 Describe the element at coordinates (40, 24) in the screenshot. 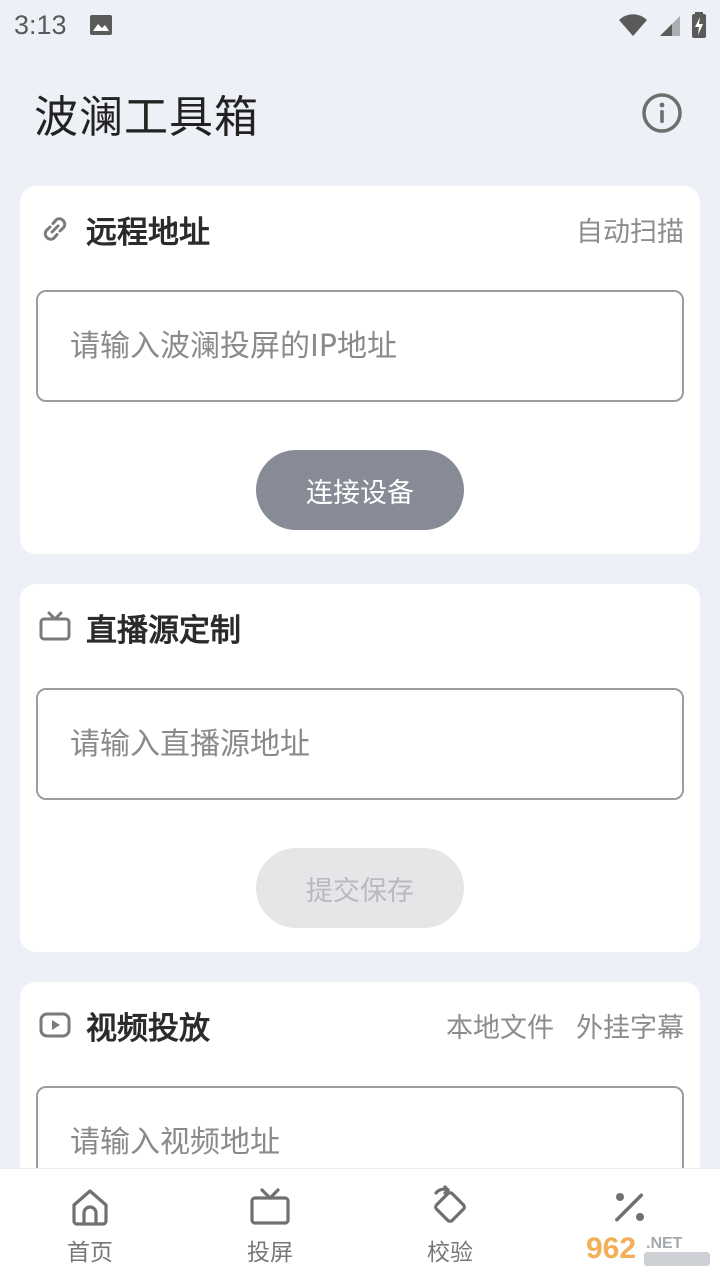

I see `status-time: 3:13` at that location.